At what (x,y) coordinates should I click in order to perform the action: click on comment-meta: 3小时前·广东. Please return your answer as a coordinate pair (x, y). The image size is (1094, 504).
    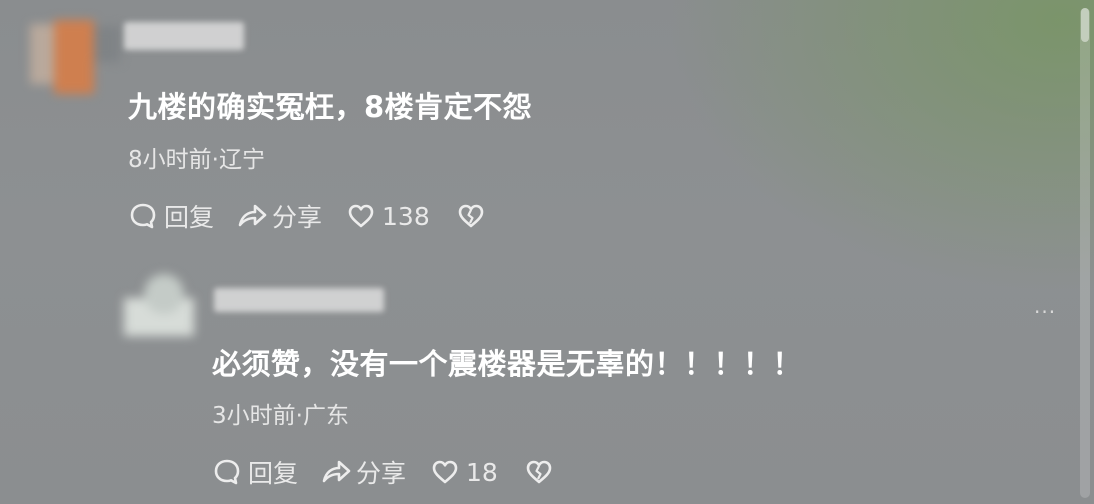
    Looking at the image, I should click on (280, 416).